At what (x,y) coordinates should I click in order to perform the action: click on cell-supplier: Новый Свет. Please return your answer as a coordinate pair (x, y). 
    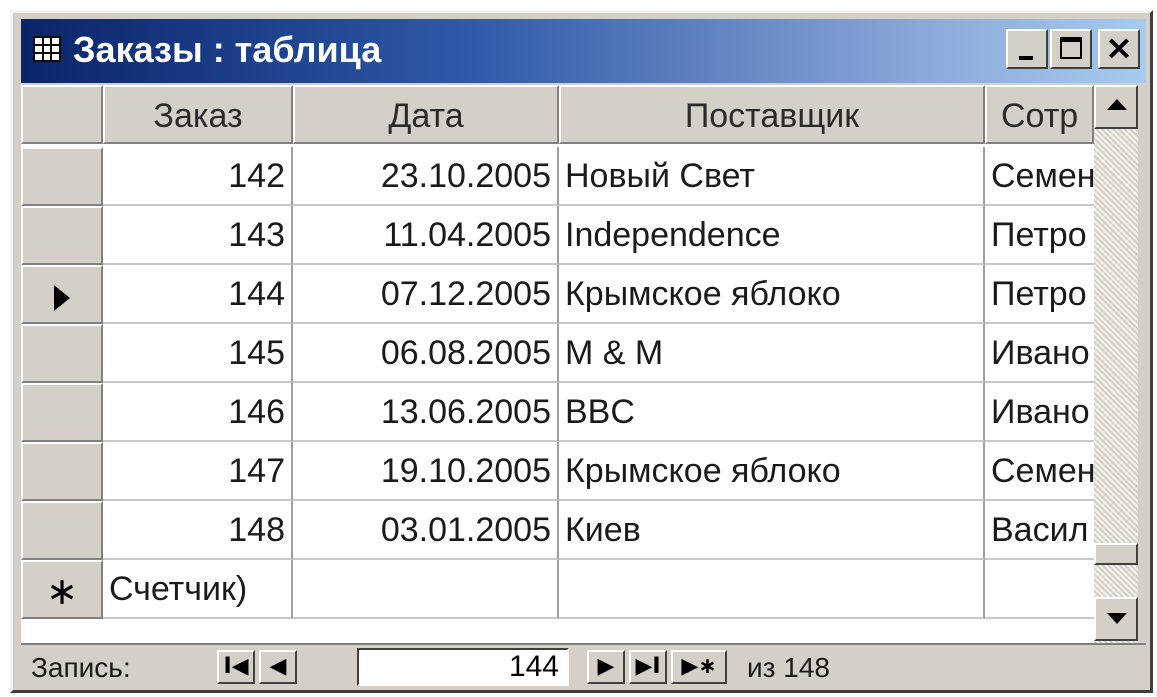
    Looking at the image, I should click on (772, 176).